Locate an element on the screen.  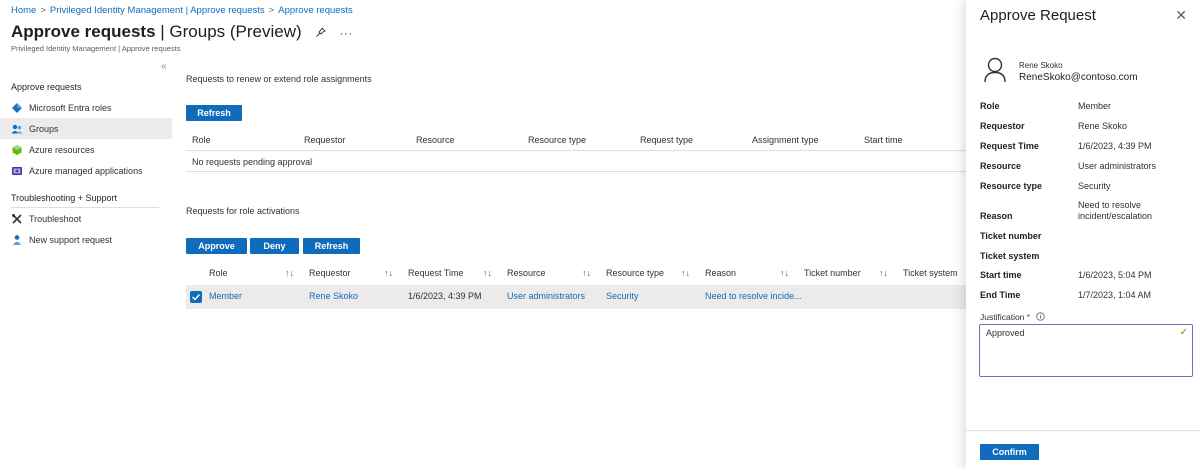
reason-line-2: incident/escalation is located at coordinates (1115, 216).